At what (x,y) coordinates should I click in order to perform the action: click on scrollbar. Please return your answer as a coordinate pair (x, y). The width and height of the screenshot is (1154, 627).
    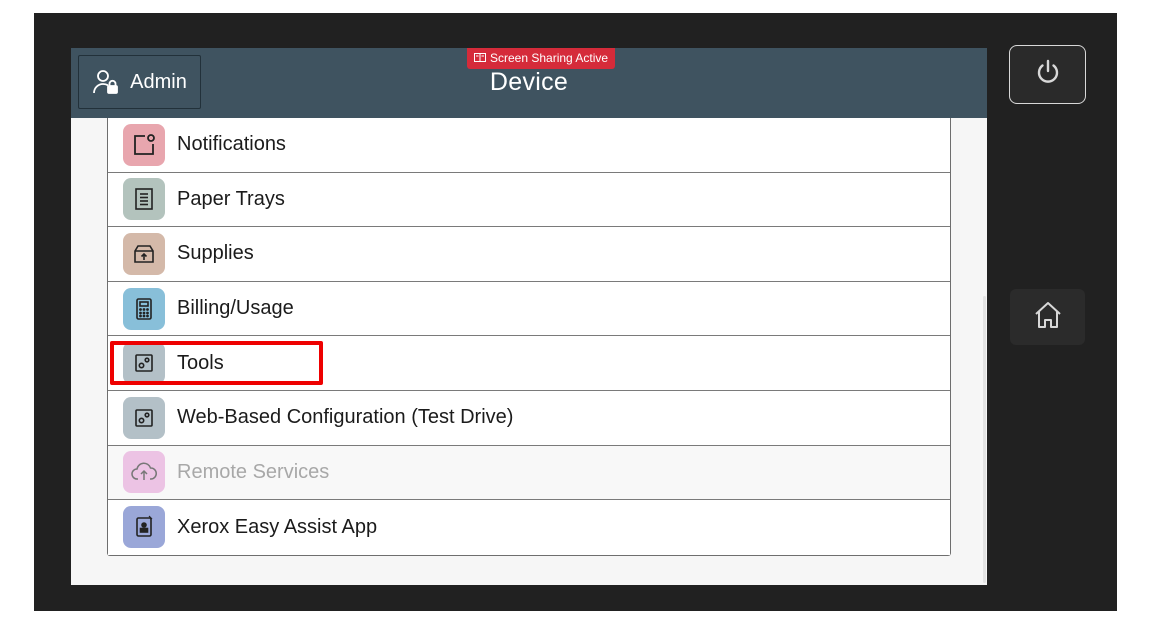
    Looking at the image, I should click on (984, 439).